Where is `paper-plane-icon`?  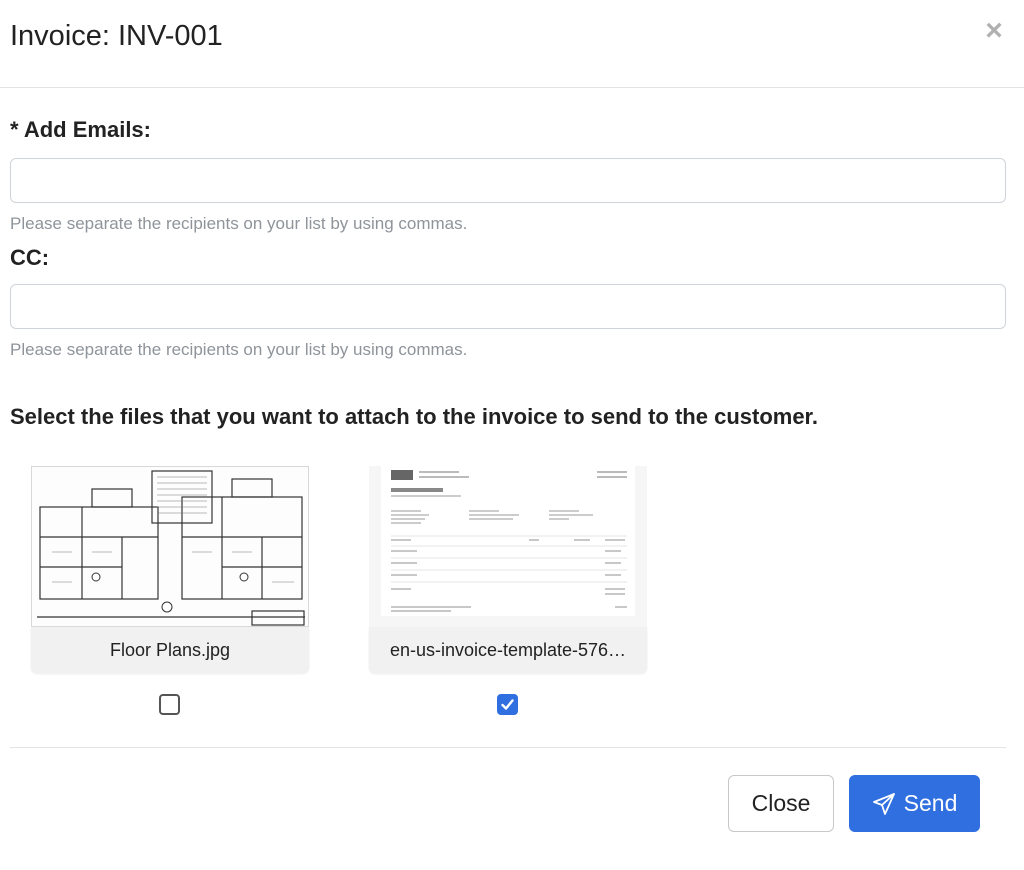 paper-plane-icon is located at coordinates (883, 803).